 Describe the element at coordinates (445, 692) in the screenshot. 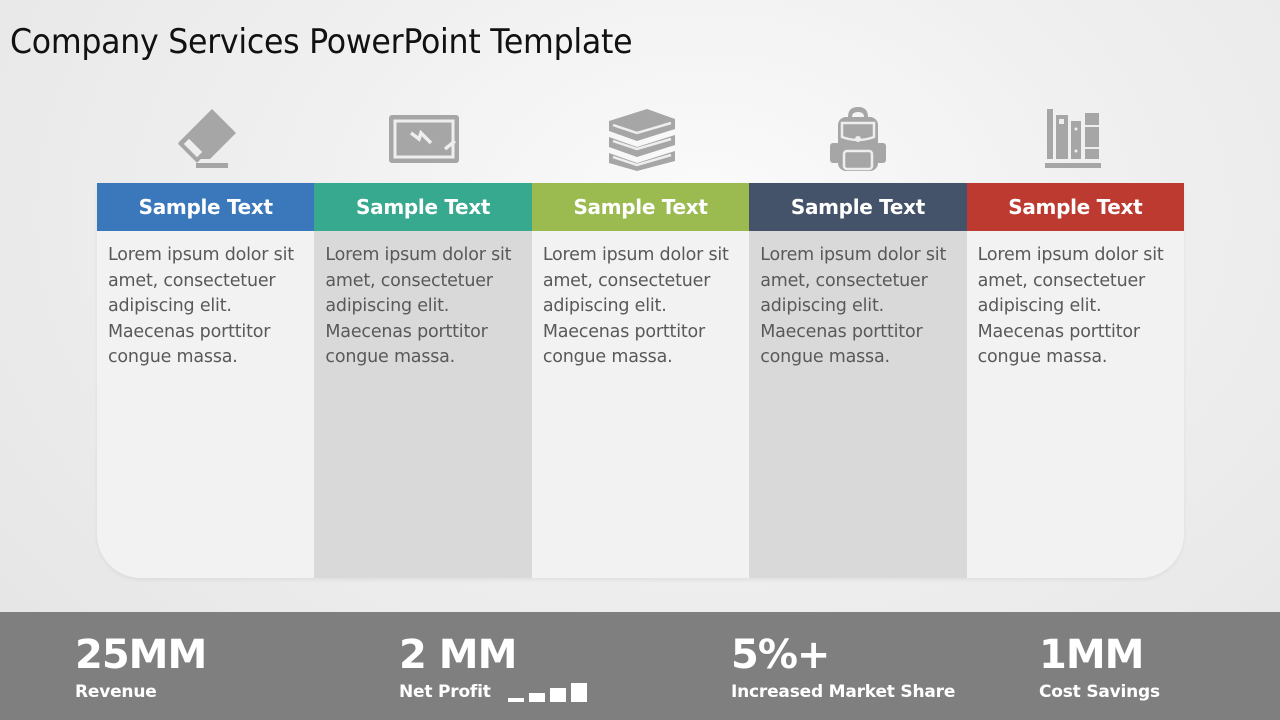

I see `stat-label: Net Profit` at that location.